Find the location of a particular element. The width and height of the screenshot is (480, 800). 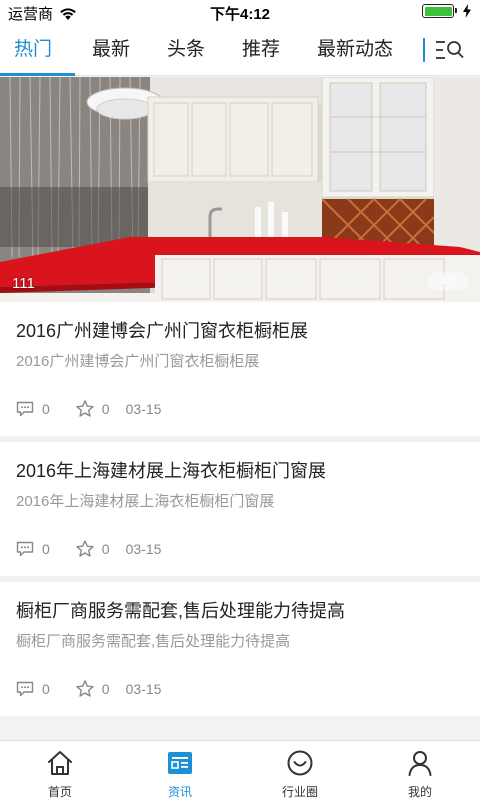

article-summary: 2016广州建博会广州门窗衣柜橱柜展 is located at coordinates (138, 361).